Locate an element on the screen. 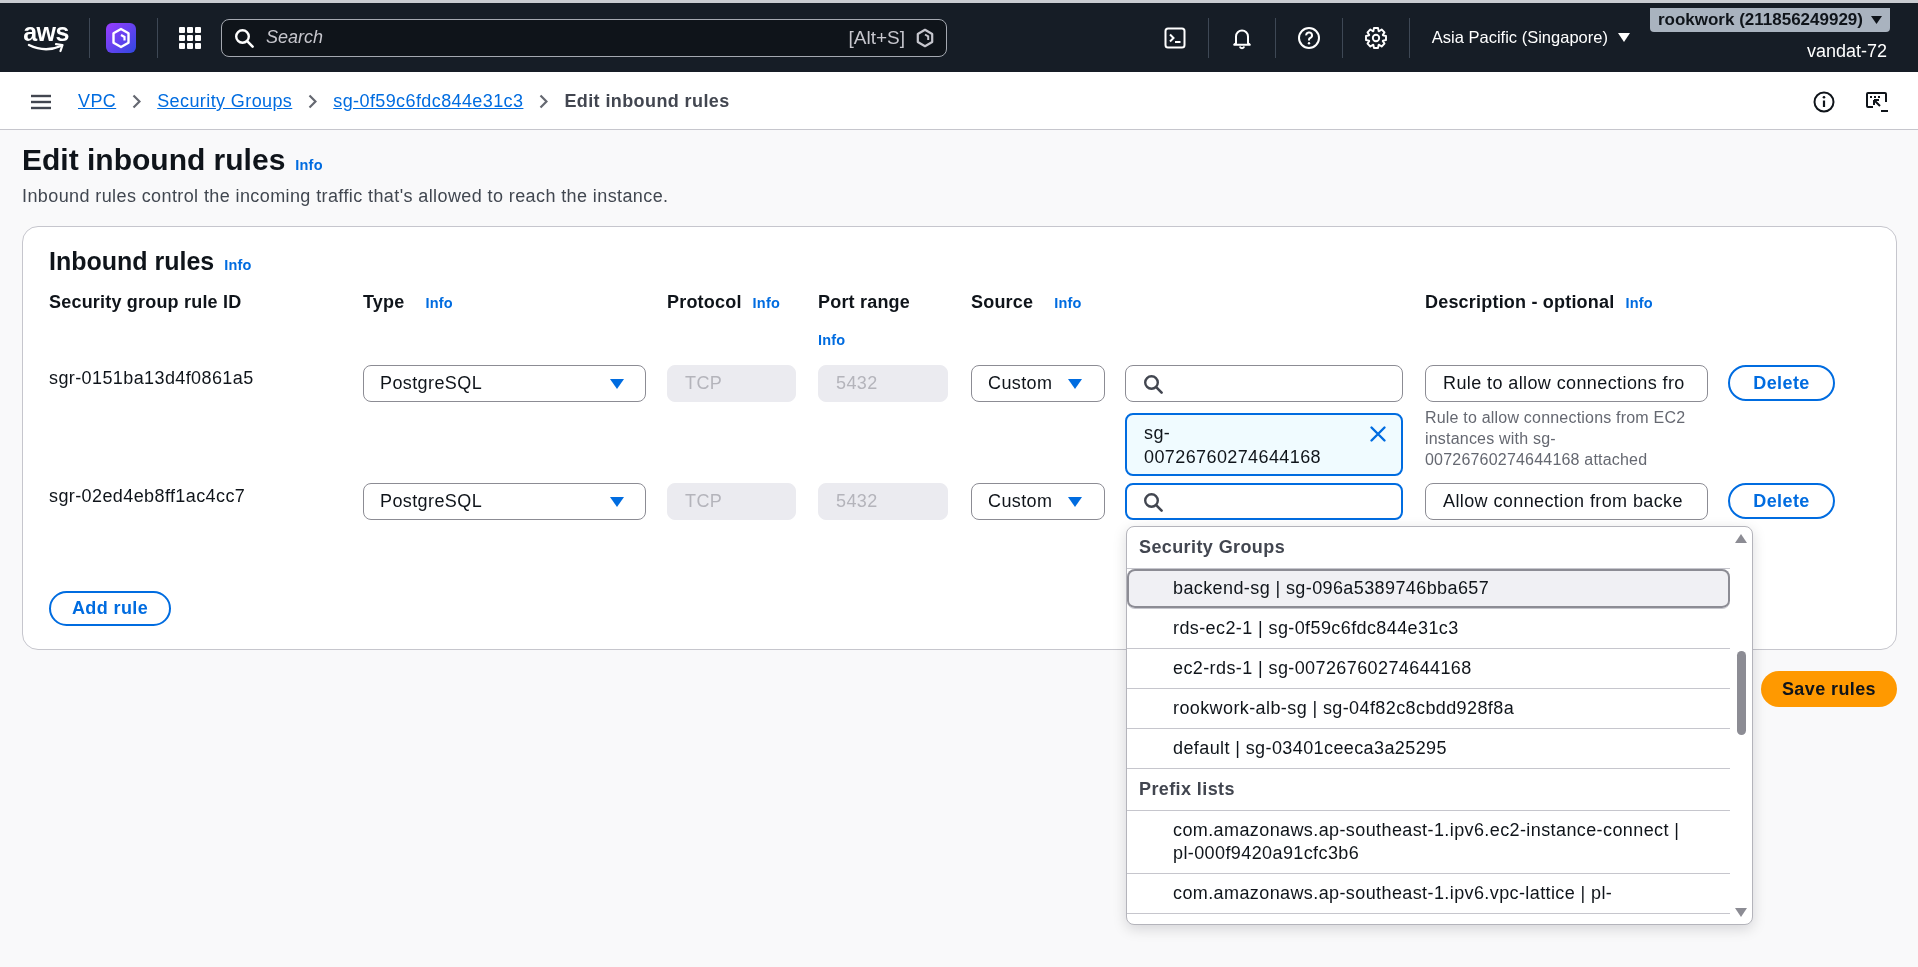 The width and height of the screenshot is (1918, 967). close-icon is located at coordinates (1378, 434).